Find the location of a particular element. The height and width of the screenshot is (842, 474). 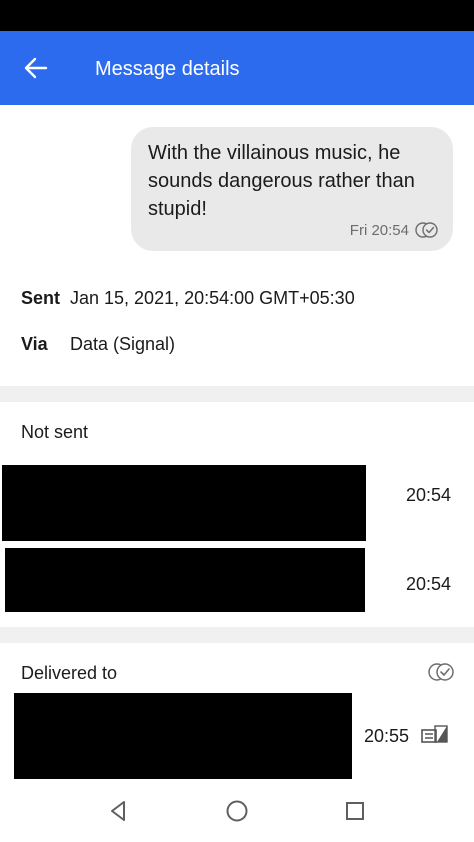

via-label: Via is located at coordinates (34, 344).